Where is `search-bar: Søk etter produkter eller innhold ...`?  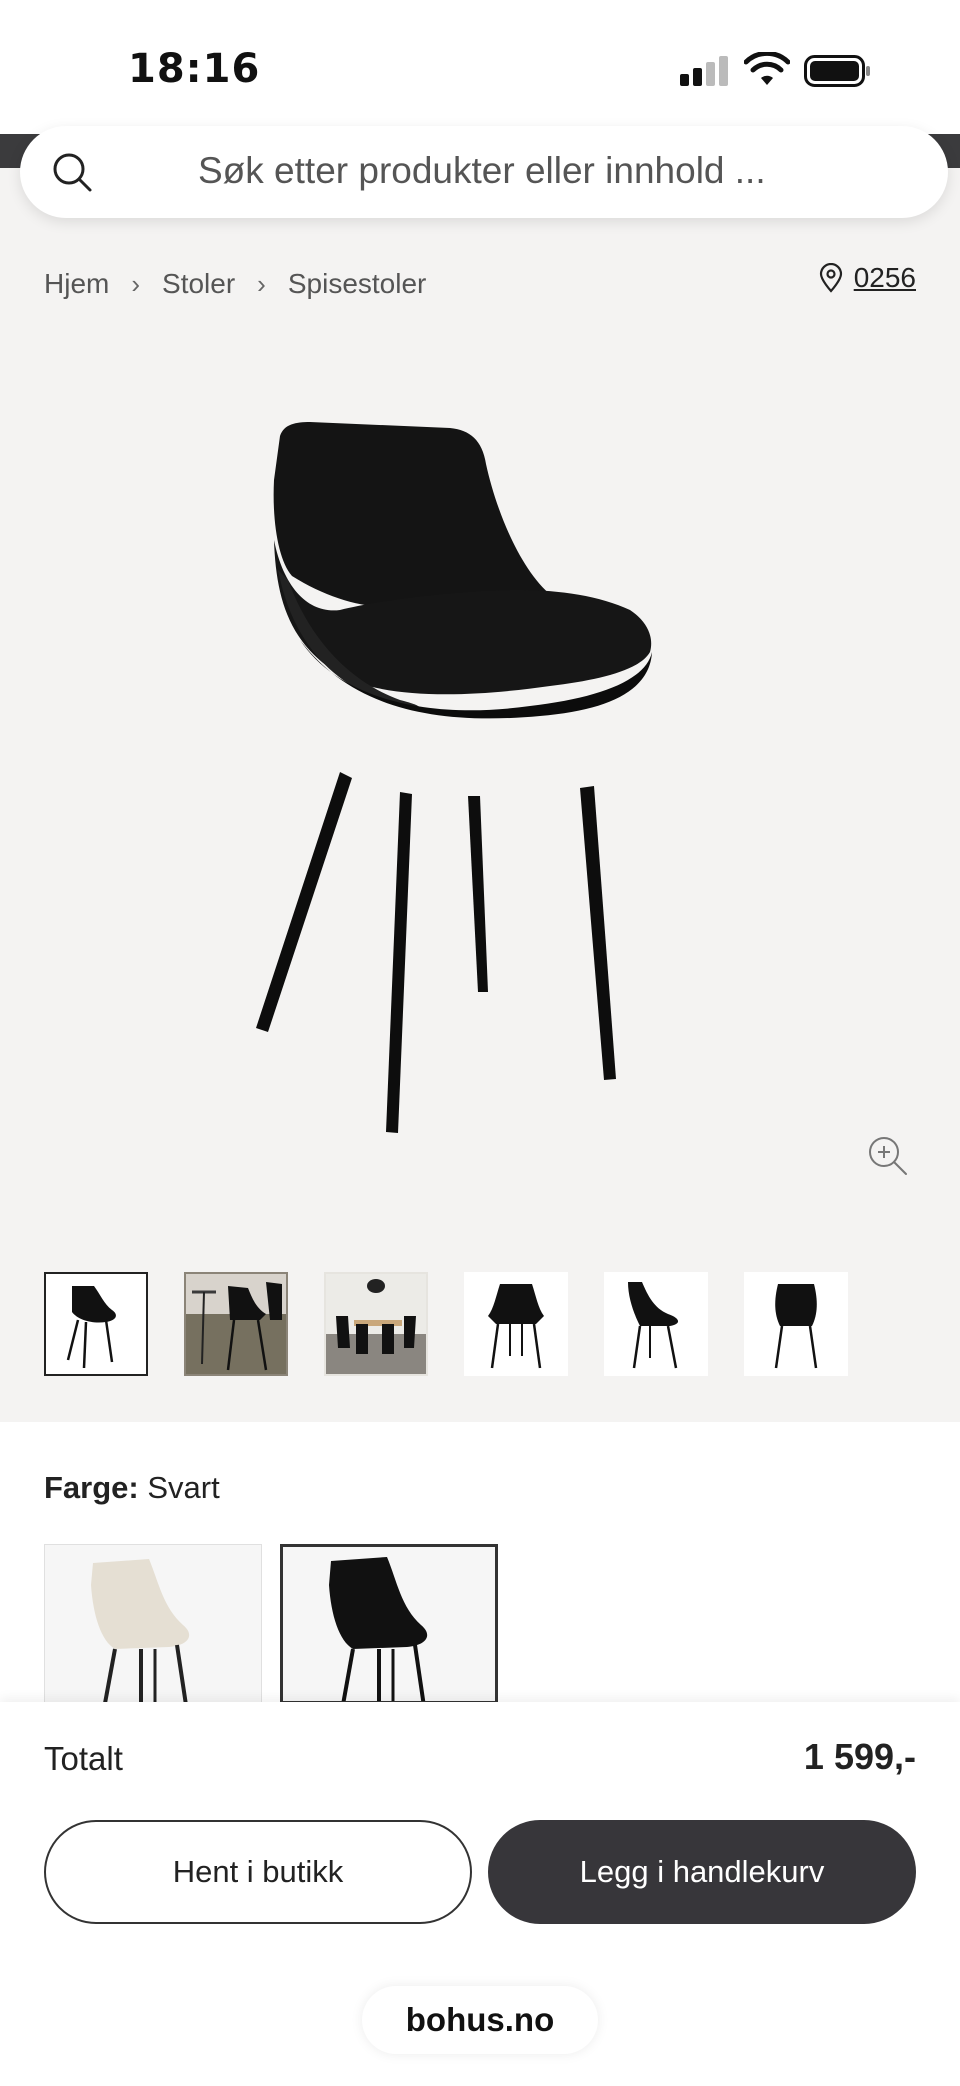
search-bar: Søk etter produkter eller innhold ... is located at coordinates (484, 172).